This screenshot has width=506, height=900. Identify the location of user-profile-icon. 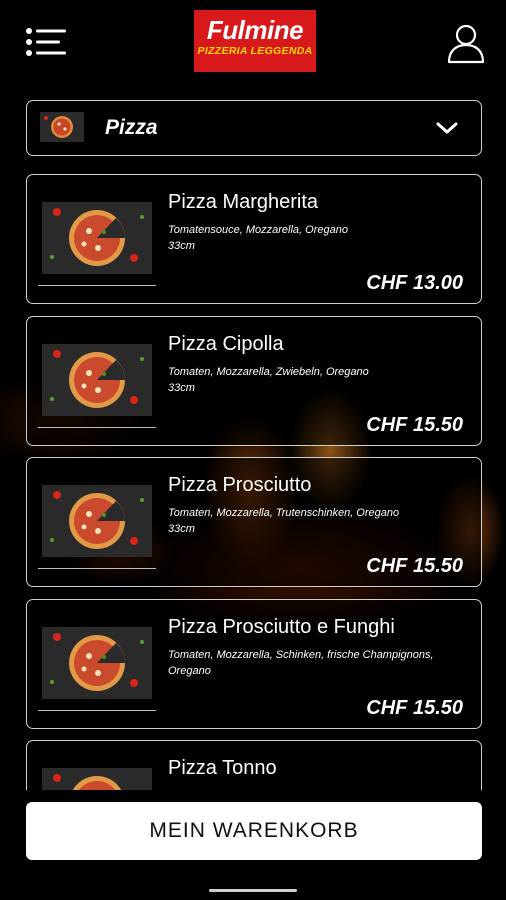
(466, 43).